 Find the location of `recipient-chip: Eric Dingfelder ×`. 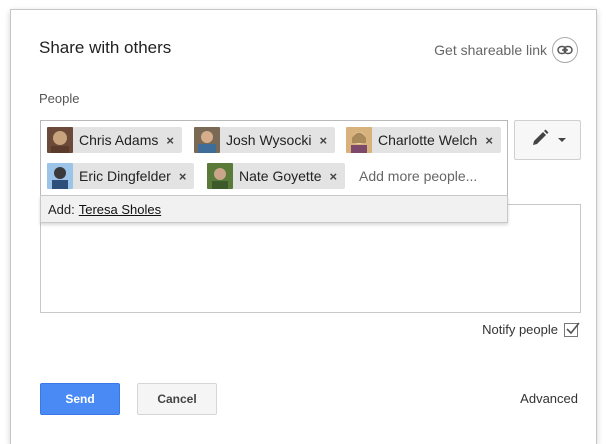

recipient-chip: Eric Dingfelder × is located at coordinates (121, 176).